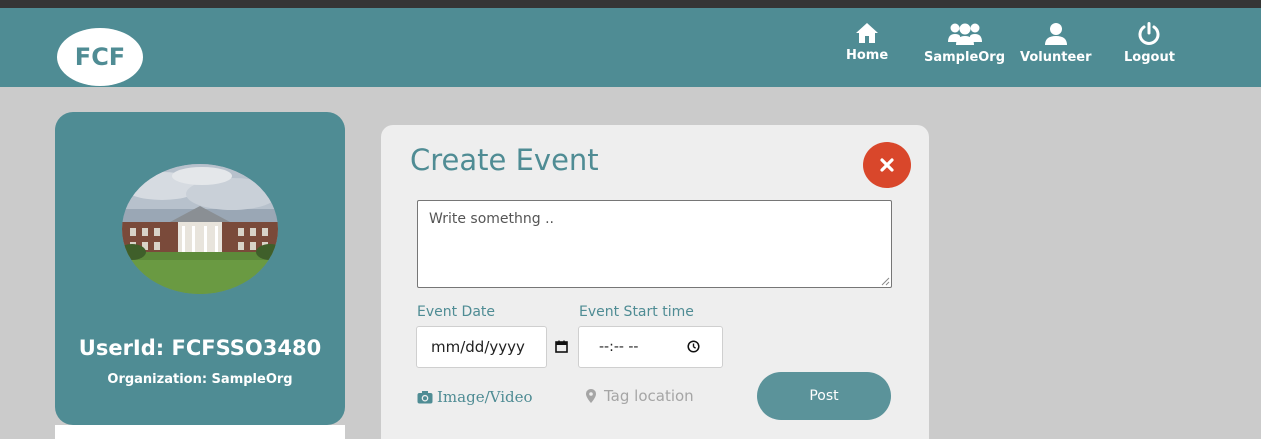 Image resolution: width=1261 pixels, height=439 pixels. Describe the element at coordinates (100, 57) in the screenshot. I see `app-logo: FCF` at that location.